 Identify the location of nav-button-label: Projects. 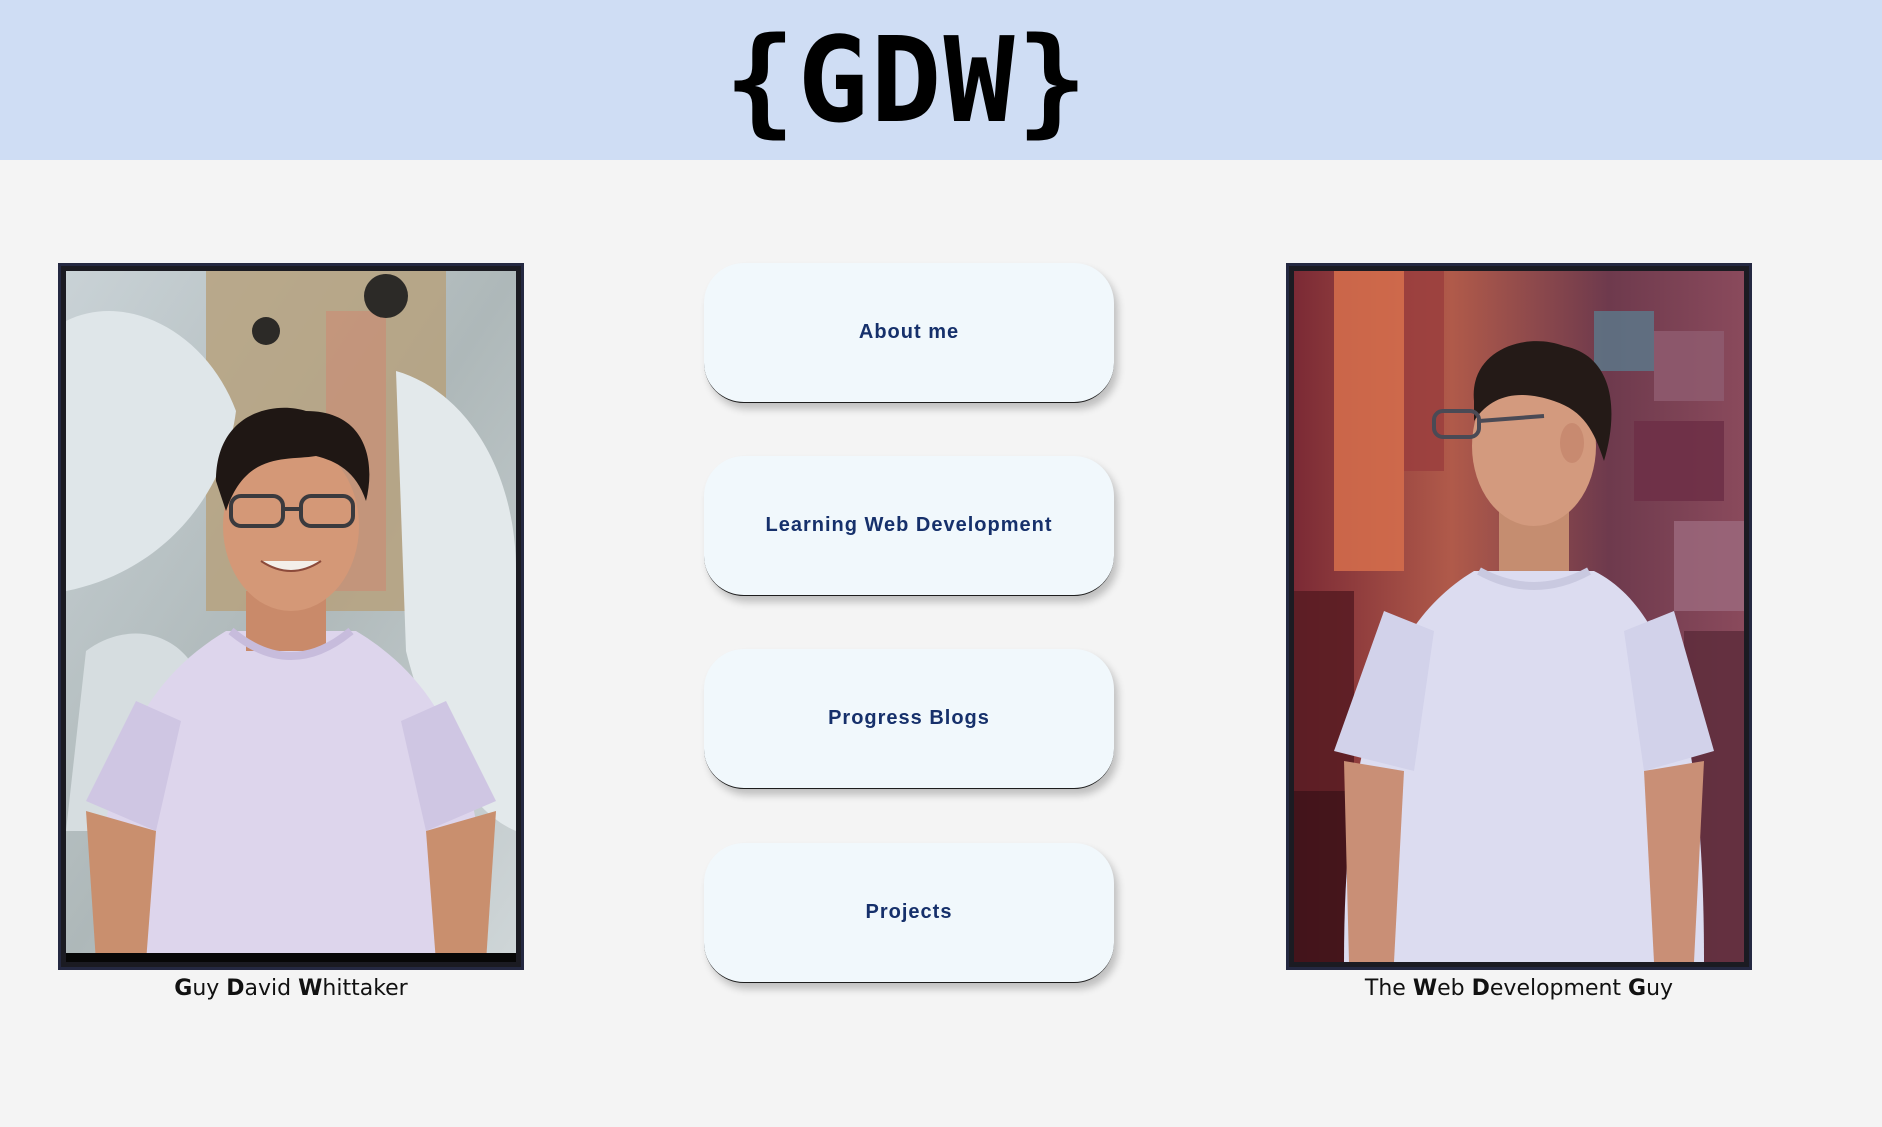
(909, 912).